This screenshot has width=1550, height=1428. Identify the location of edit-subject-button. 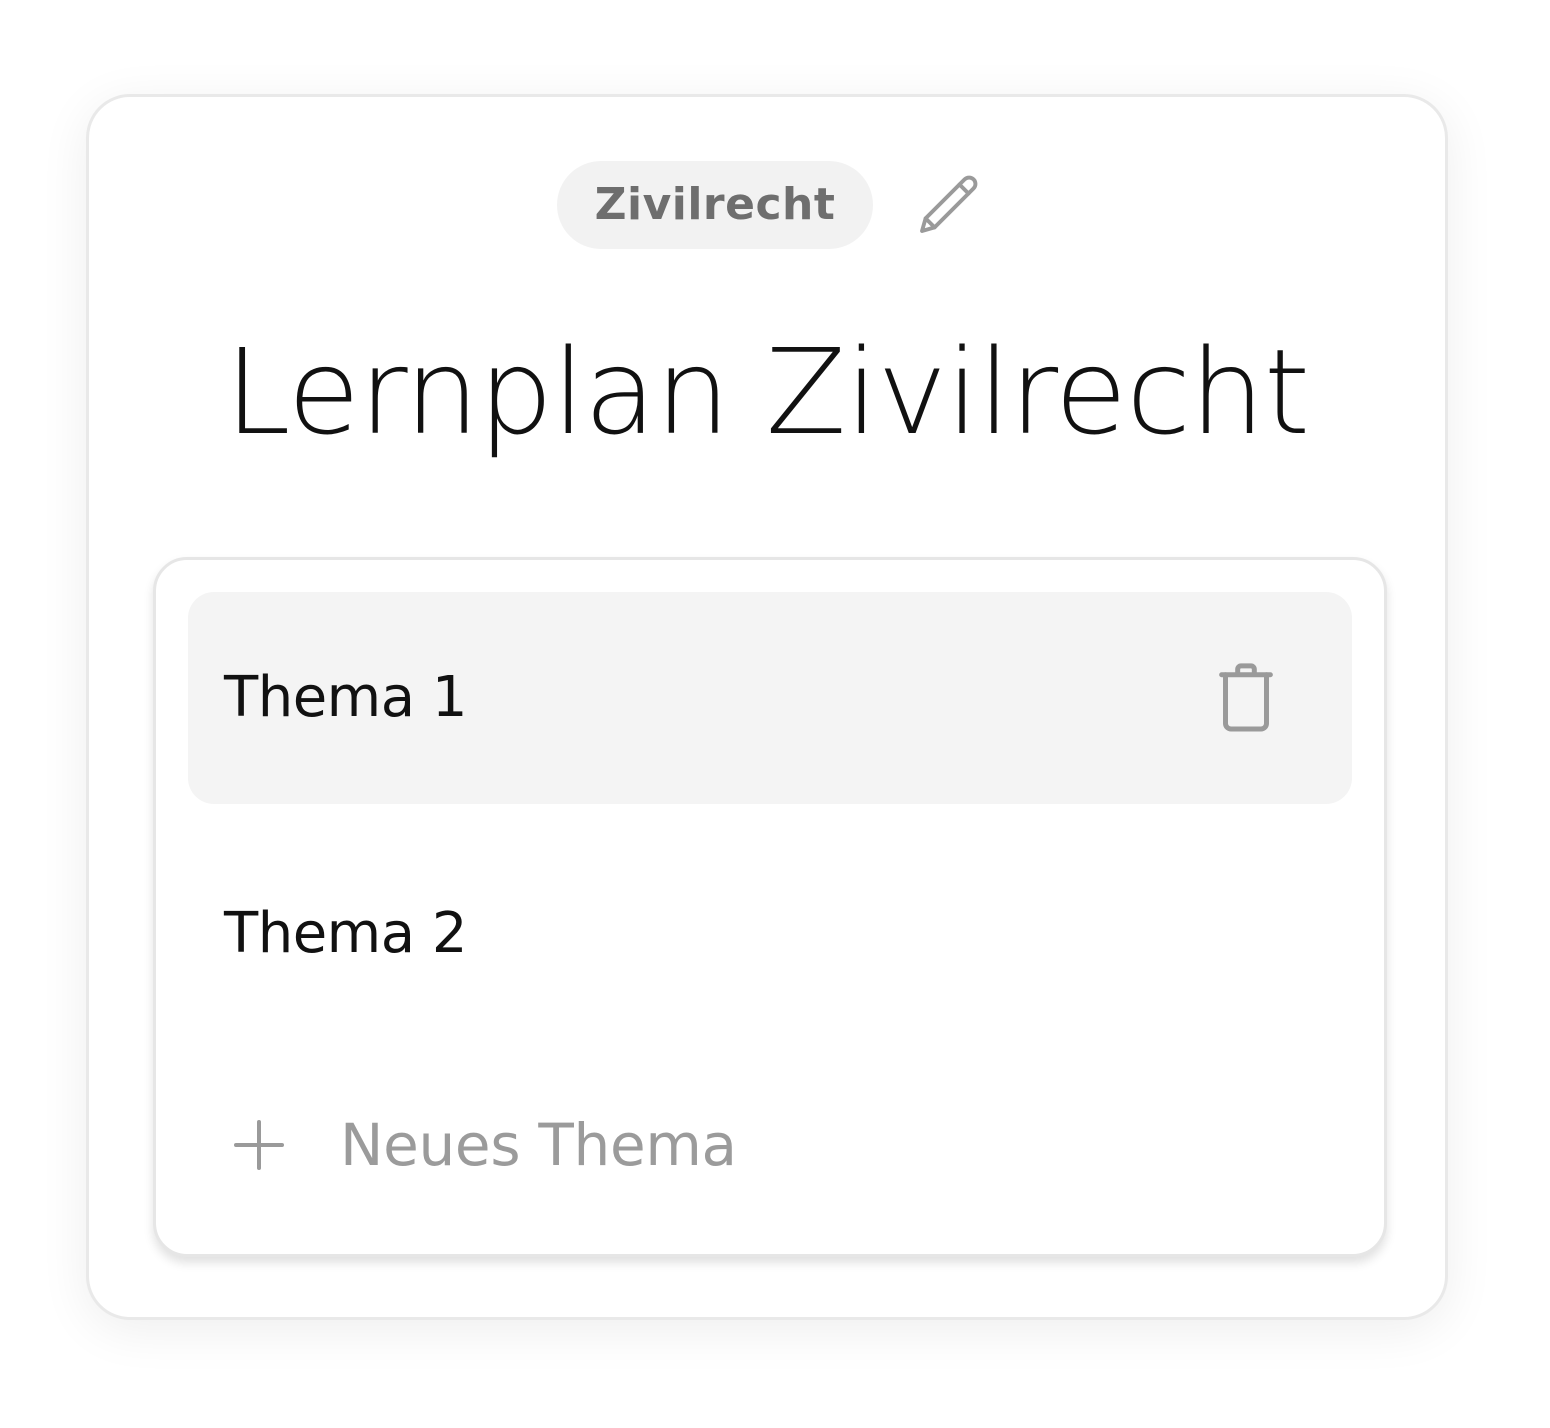
(949, 207).